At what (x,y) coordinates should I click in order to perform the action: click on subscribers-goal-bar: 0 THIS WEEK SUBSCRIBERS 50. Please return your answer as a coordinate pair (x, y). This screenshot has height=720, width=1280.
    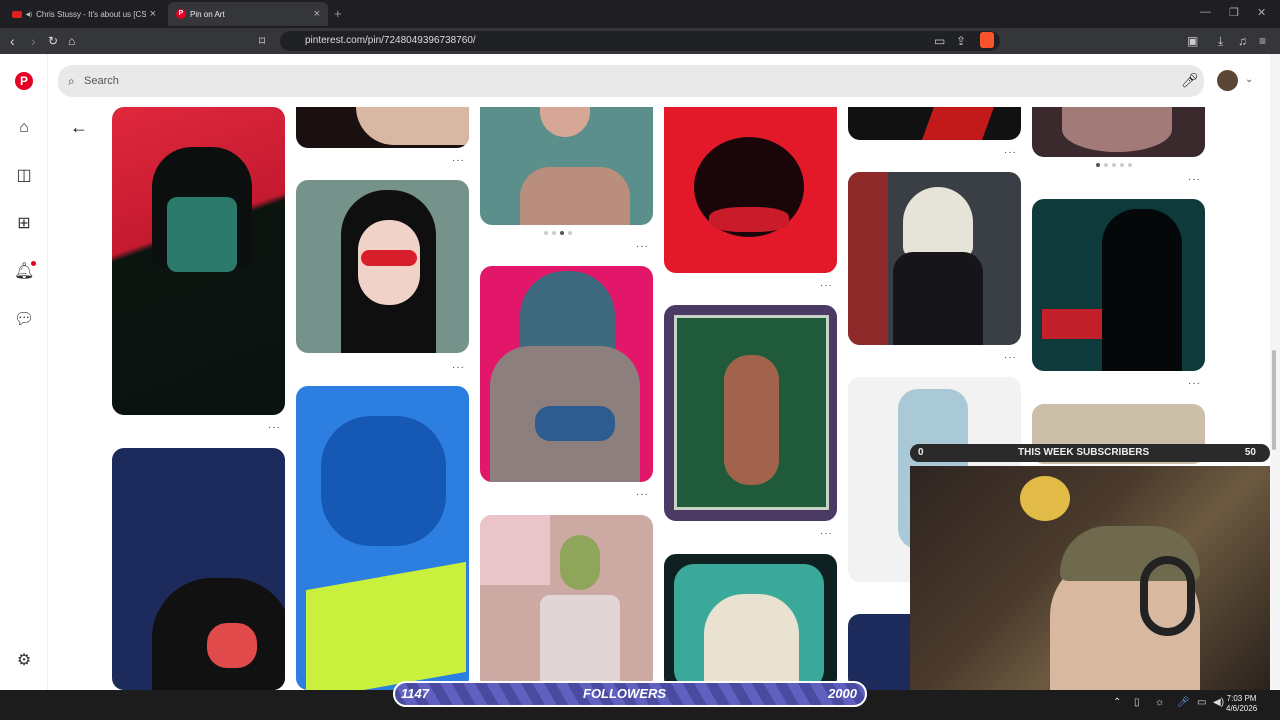
    Looking at the image, I should click on (1090, 453).